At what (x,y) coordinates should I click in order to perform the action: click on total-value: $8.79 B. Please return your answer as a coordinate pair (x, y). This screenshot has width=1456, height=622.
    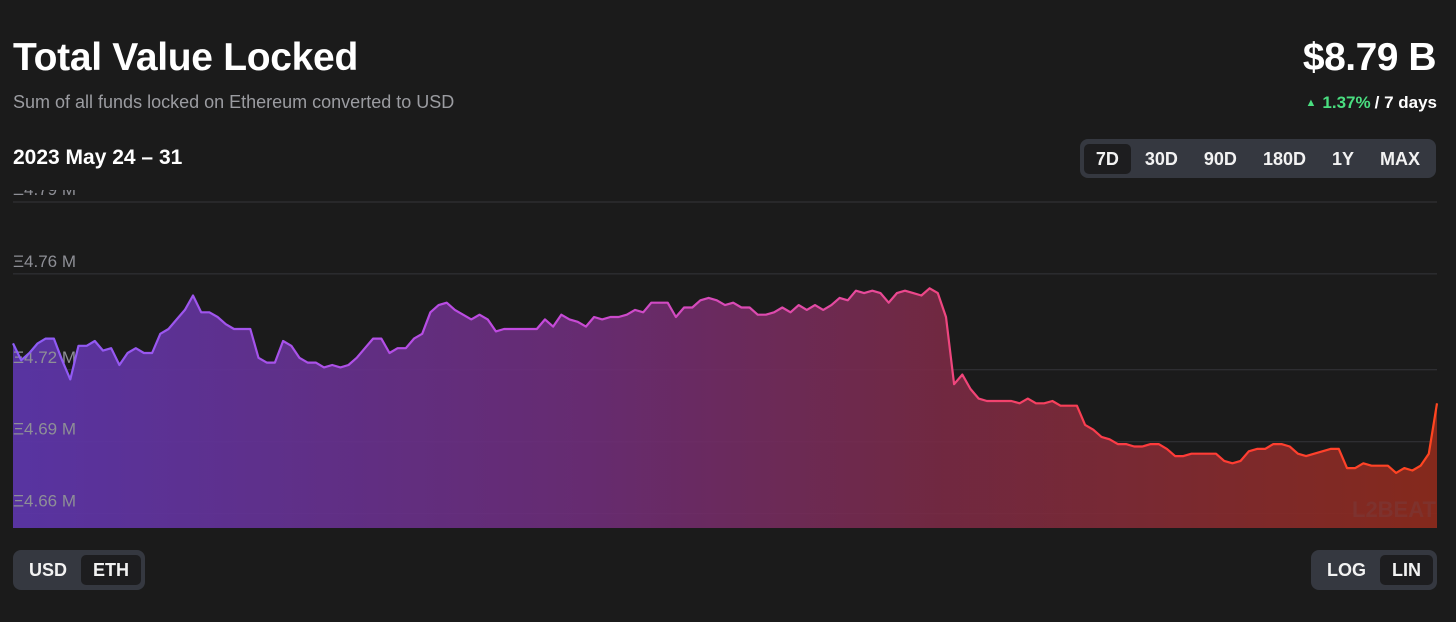
    Looking at the image, I should click on (1369, 57).